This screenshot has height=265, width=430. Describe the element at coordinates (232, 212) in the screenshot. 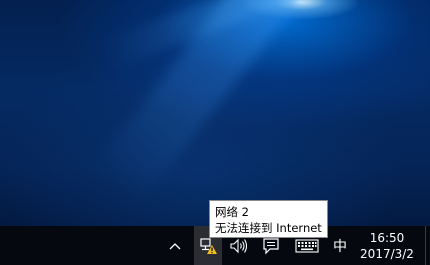

I see `tooltip-network-name: 网络 2` at that location.